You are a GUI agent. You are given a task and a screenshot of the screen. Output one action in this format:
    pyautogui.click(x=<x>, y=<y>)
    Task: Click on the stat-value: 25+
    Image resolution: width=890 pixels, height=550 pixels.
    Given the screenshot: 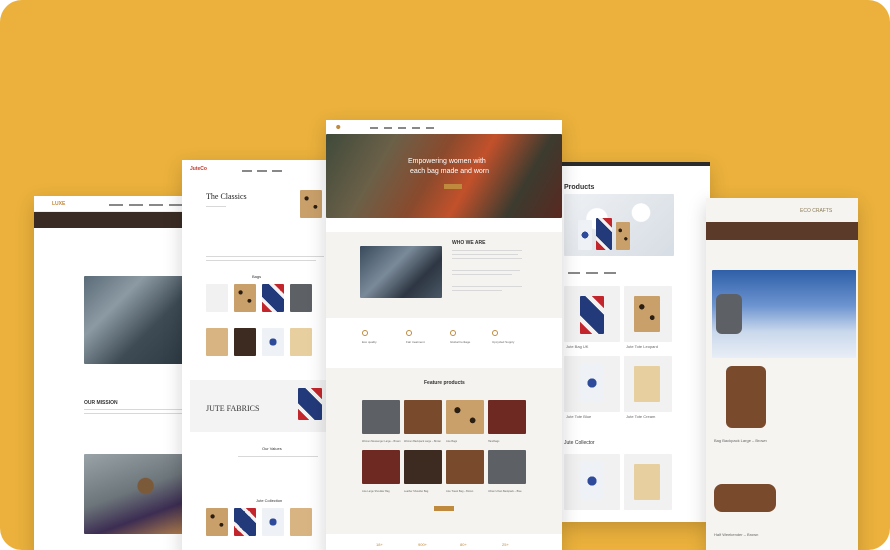 What is the action you would take?
    pyautogui.click(x=505, y=544)
    